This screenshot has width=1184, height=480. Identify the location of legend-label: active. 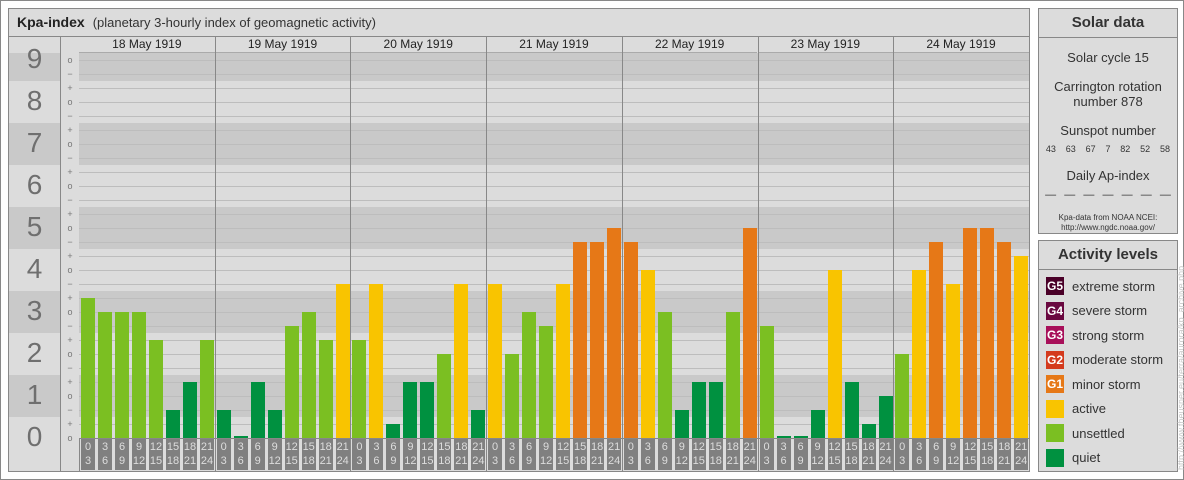
(1089, 409).